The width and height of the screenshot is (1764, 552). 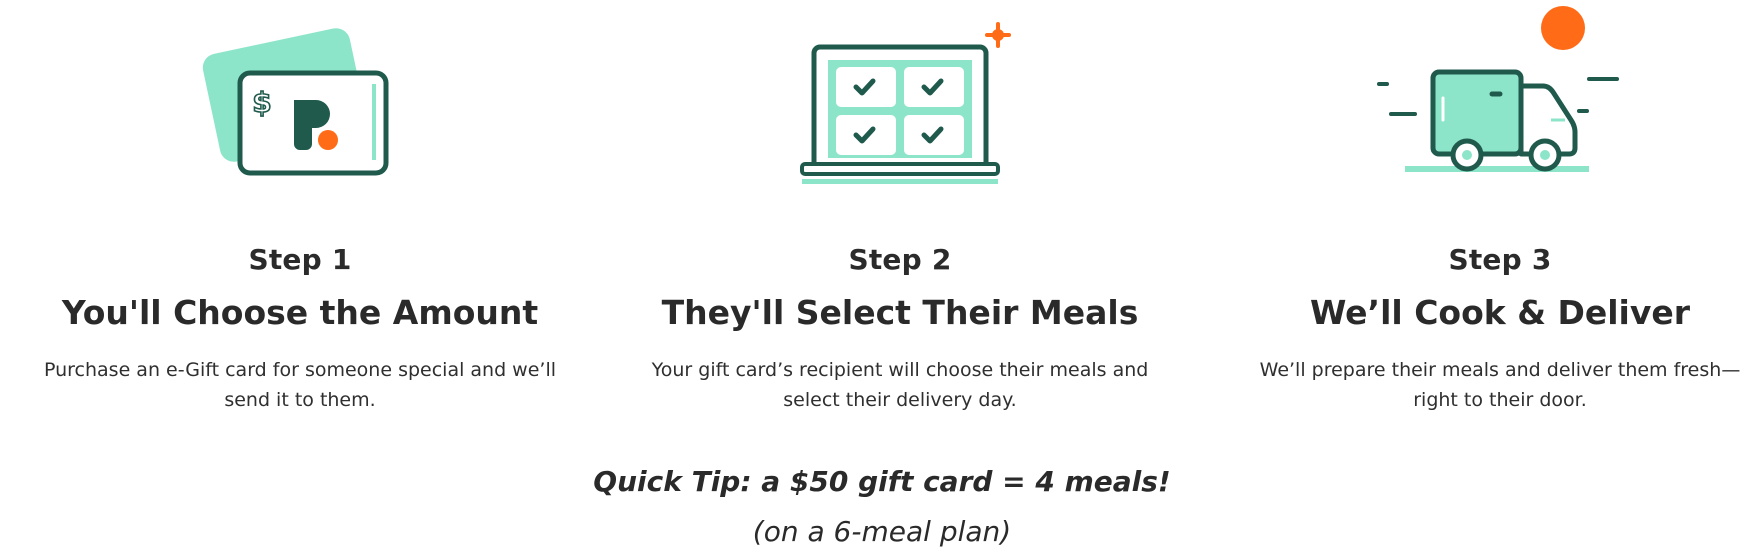 I want to click on gift-card-icon: $, so click(x=295, y=102).